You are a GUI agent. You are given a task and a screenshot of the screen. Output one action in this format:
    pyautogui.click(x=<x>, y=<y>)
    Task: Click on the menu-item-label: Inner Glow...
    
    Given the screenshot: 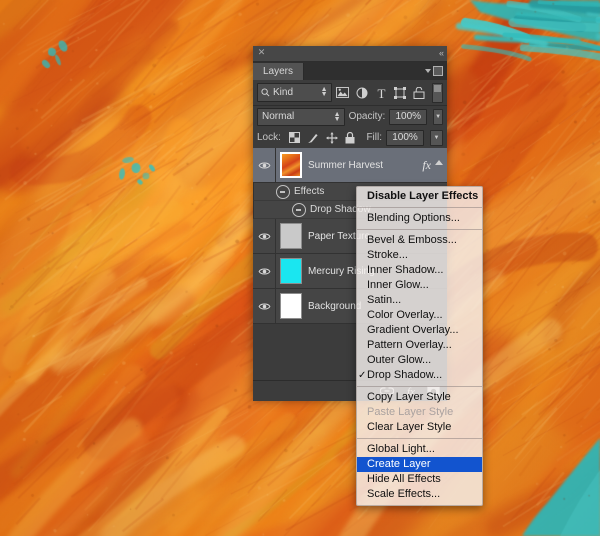 What is the action you would take?
    pyautogui.click(x=398, y=285)
    